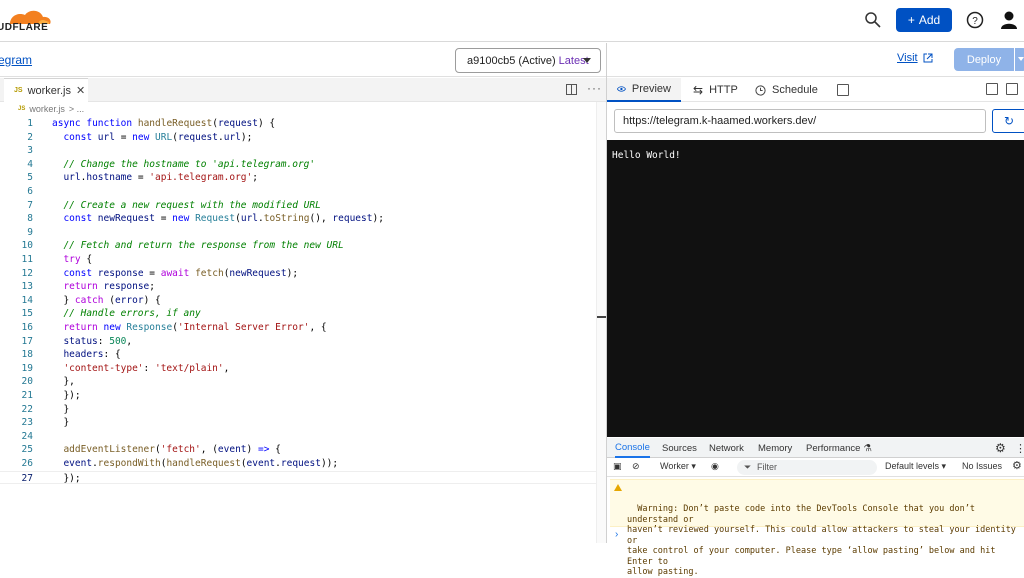  I want to click on gear-icon: ⚙, so click(1000, 448).